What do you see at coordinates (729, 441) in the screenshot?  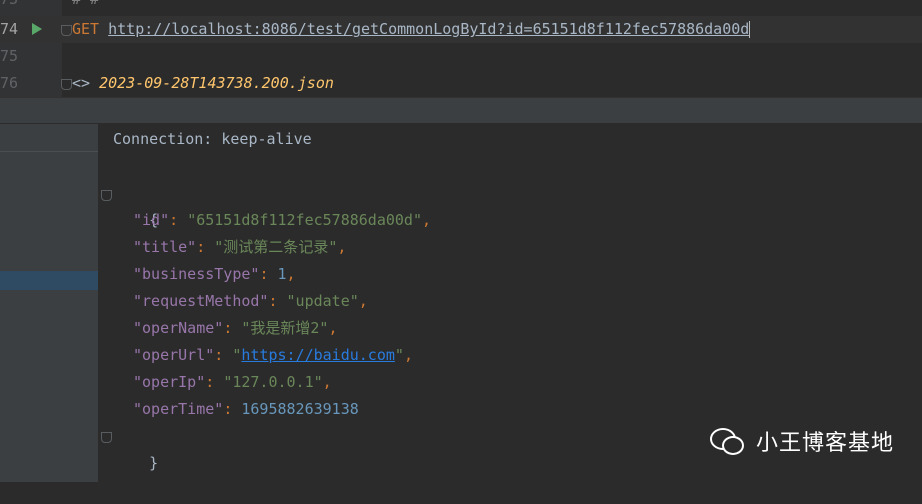 I see `wechat-icon` at bounding box center [729, 441].